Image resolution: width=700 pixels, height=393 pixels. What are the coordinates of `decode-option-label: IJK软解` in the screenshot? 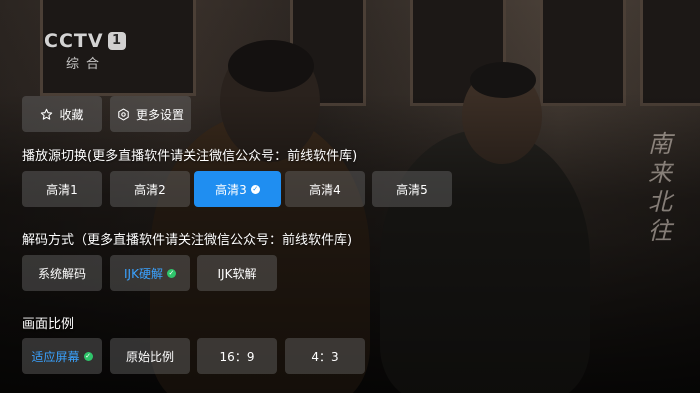 It's located at (237, 273).